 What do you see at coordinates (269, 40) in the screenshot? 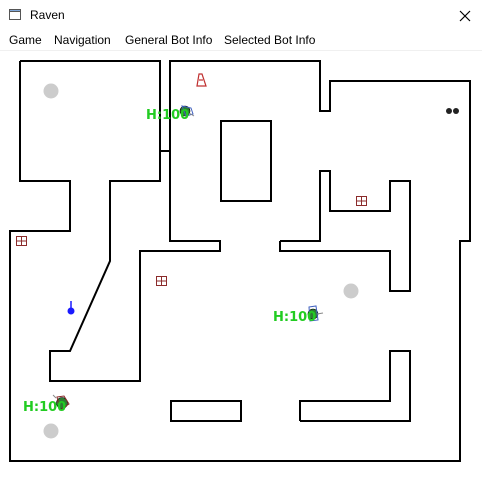
I see `menu-selected-bot-info: Selected Bot Info` at bounding box center [269, 40].